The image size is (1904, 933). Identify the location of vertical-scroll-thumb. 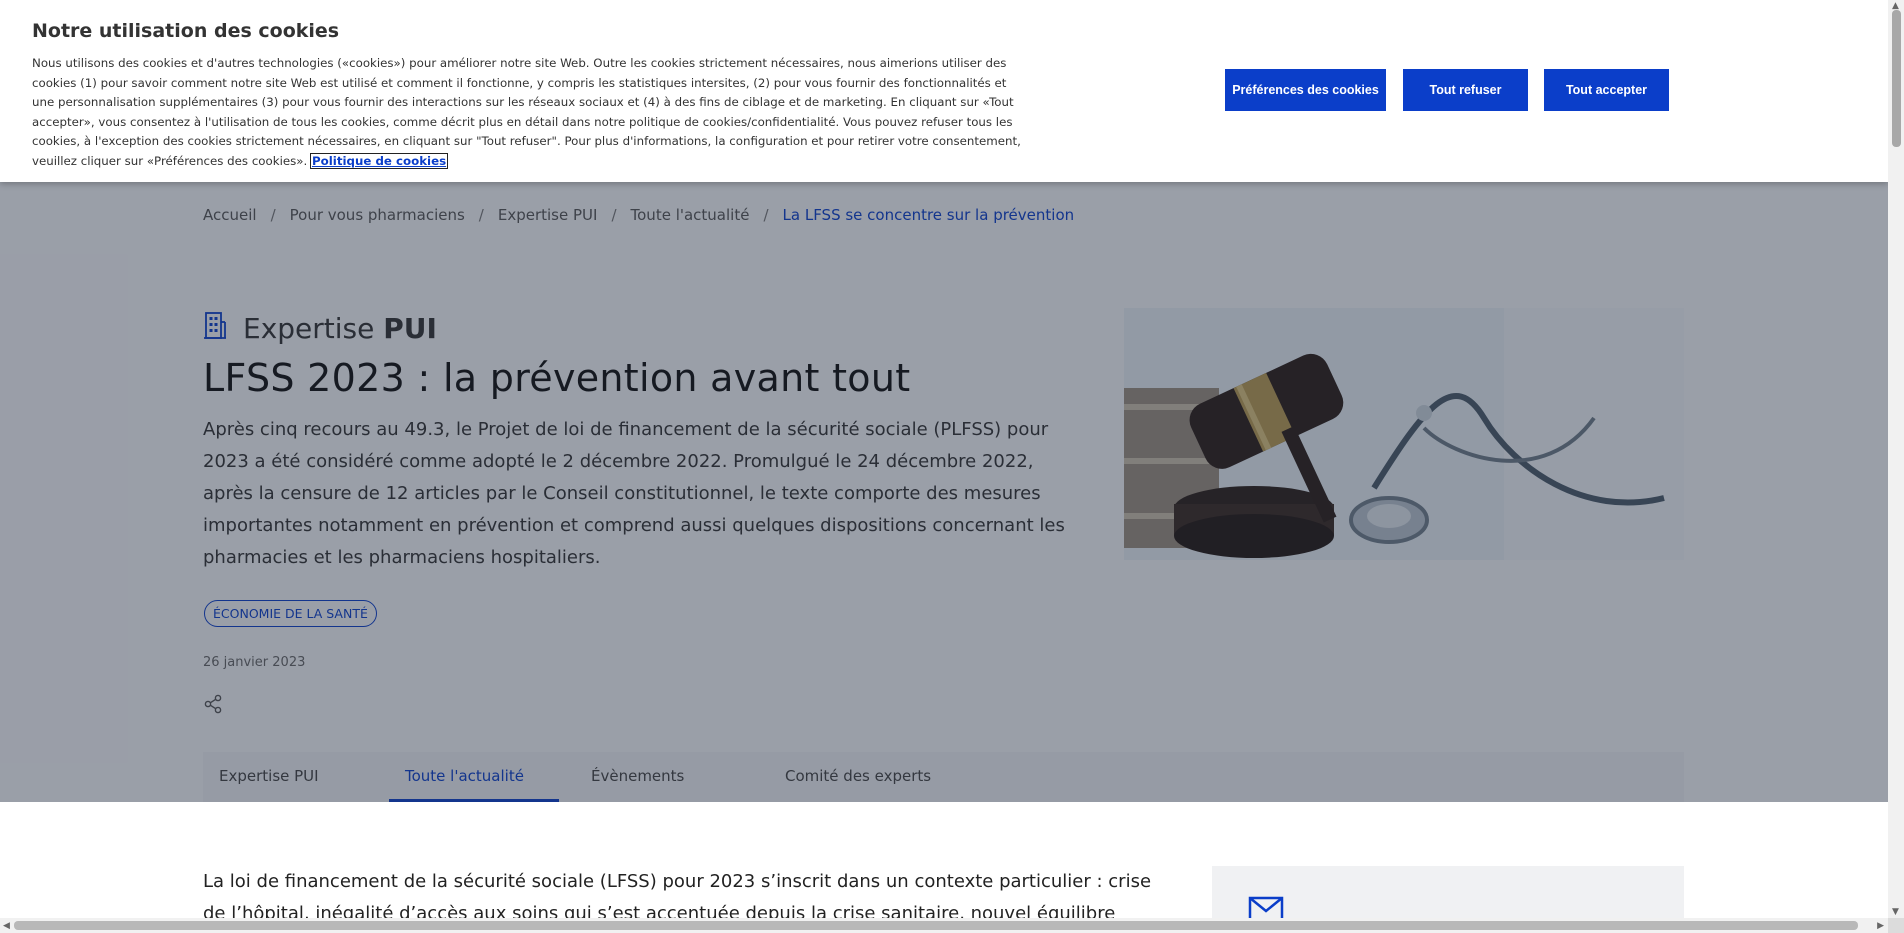
(1896, 78).